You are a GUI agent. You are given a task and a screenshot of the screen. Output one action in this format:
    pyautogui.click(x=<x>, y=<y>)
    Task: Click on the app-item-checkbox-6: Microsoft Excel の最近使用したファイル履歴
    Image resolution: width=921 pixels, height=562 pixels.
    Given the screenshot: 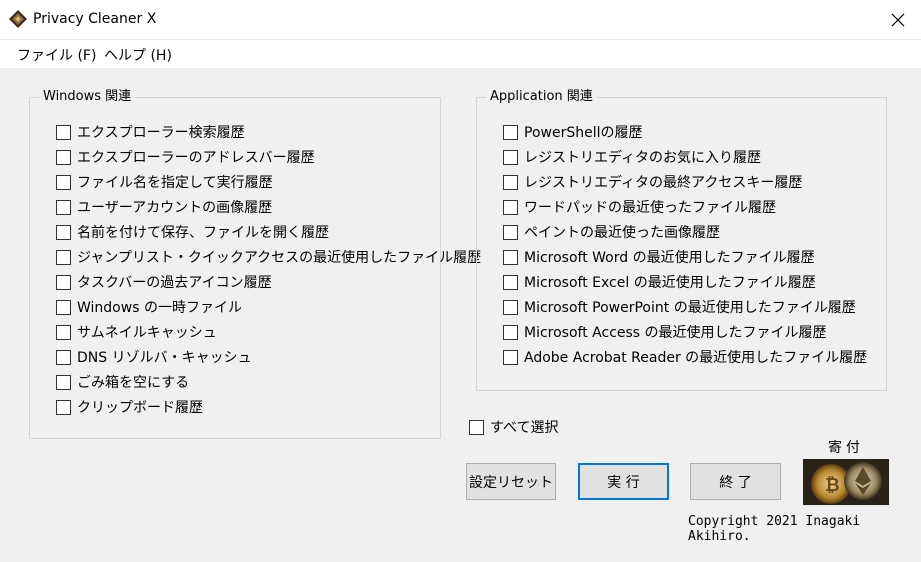 What is the action you would take?
    pyautogui.click(x=659, y=282)
    